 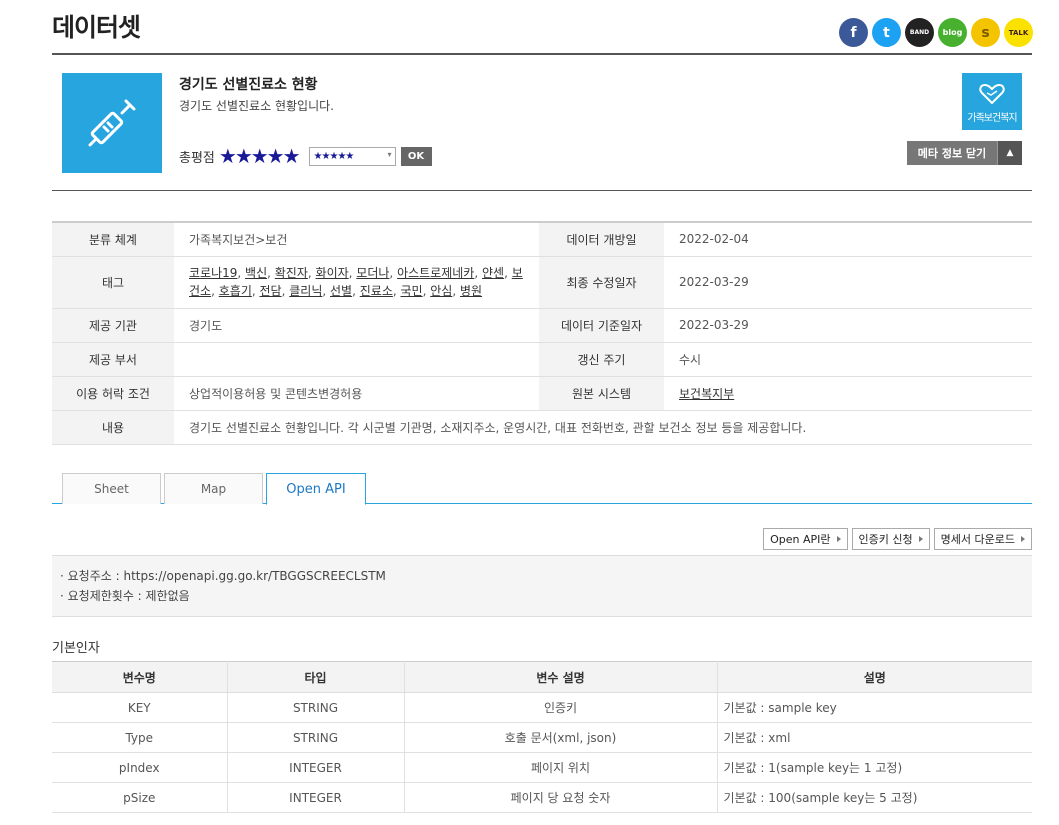 What do you see at coordinates (356, 325) in the screenshot?
I see `meta-value: 경기도` at bounding box center [356, 325].